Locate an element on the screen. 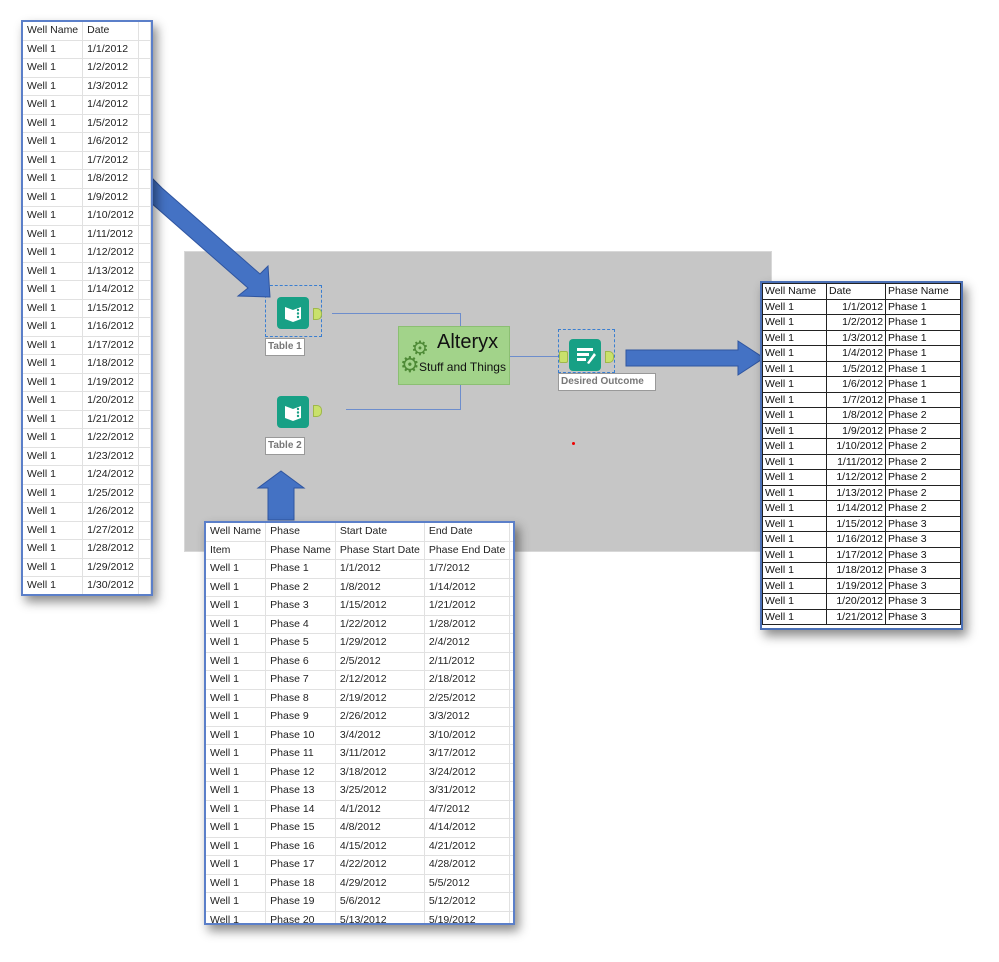 This screenshot has height=962, width=999. cell: 1/9/2012 is located at coordinates (856, 430).